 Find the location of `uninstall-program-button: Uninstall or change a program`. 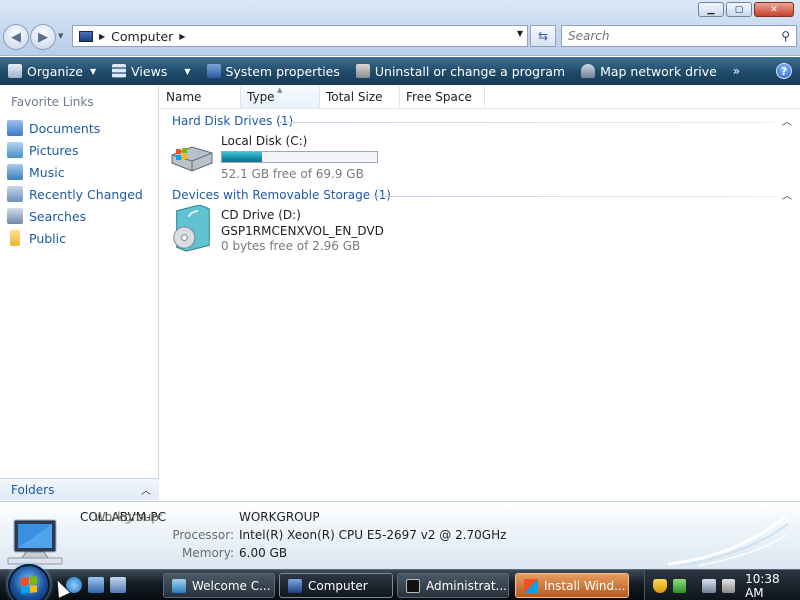

uninstall-program-button: Uninstall or change a program is located at coordinates (460, 71).